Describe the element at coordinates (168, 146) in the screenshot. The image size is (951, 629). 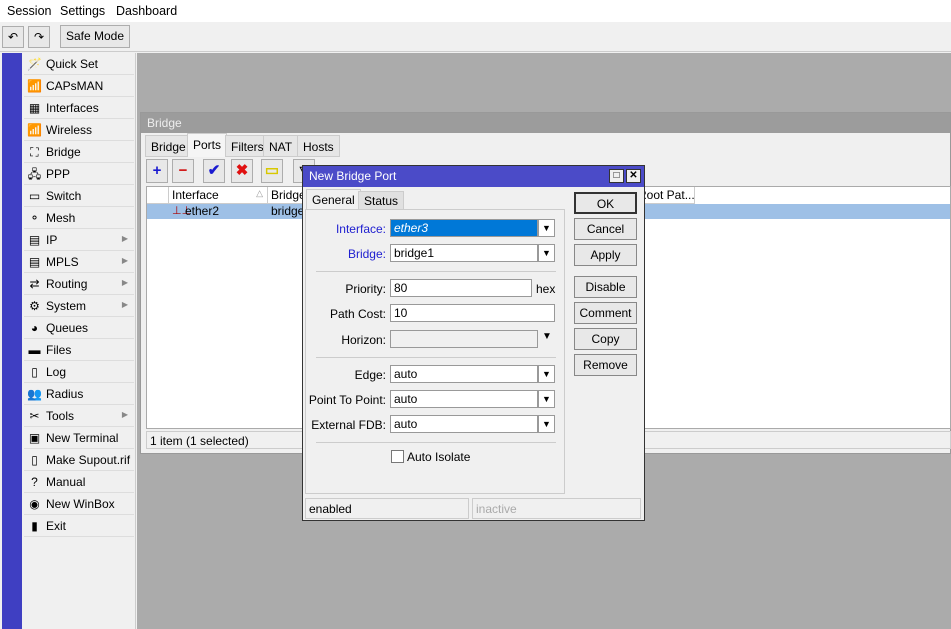
I see `tab-bridge: Bridge` at that location.